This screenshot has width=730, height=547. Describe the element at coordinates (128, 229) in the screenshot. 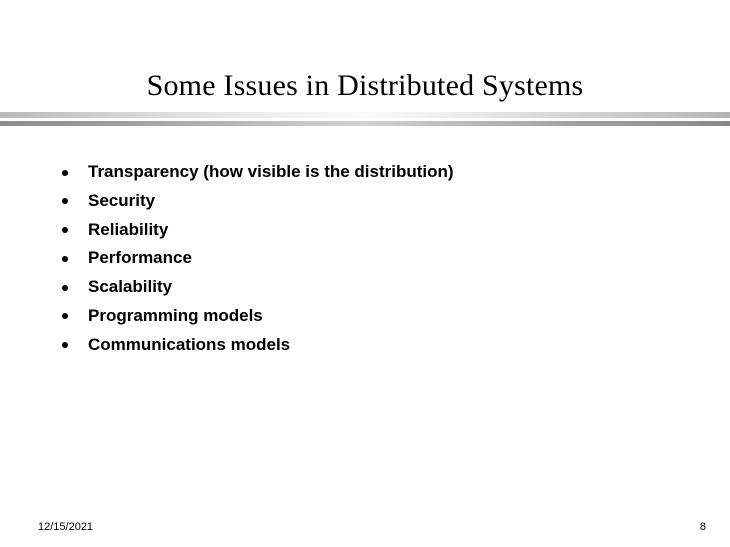

I see `list-item-label: Reliability` at that location.